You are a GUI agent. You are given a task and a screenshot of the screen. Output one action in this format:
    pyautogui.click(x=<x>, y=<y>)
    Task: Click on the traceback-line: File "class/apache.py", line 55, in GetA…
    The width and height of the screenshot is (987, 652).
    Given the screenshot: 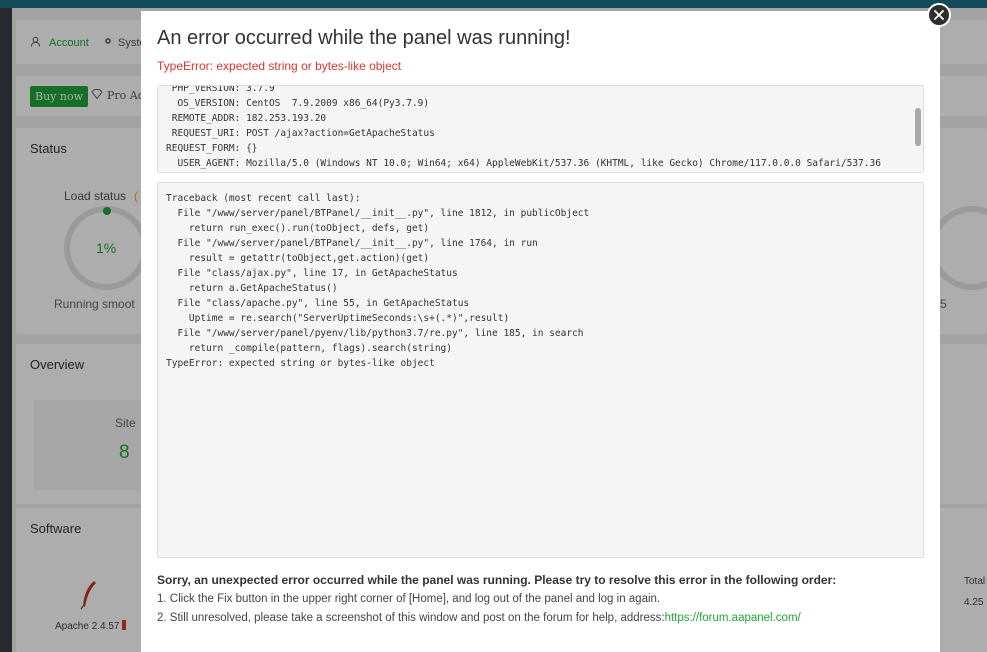 What is the action you would take?
    pyautogui.click(x=318, y=303)
    